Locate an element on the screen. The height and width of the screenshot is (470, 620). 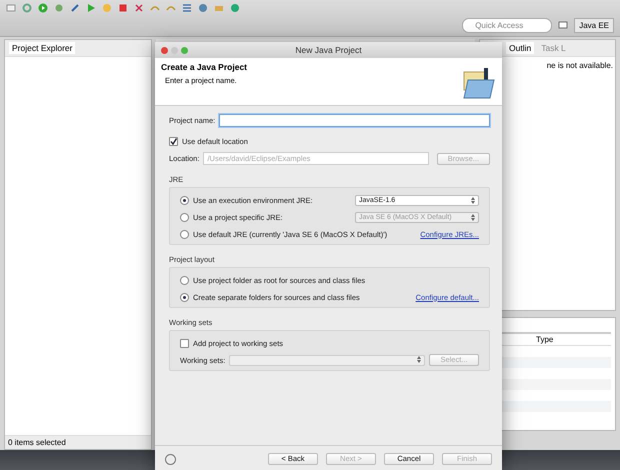
quick-access-field: Quick Access is located at coordinates (507, 25).